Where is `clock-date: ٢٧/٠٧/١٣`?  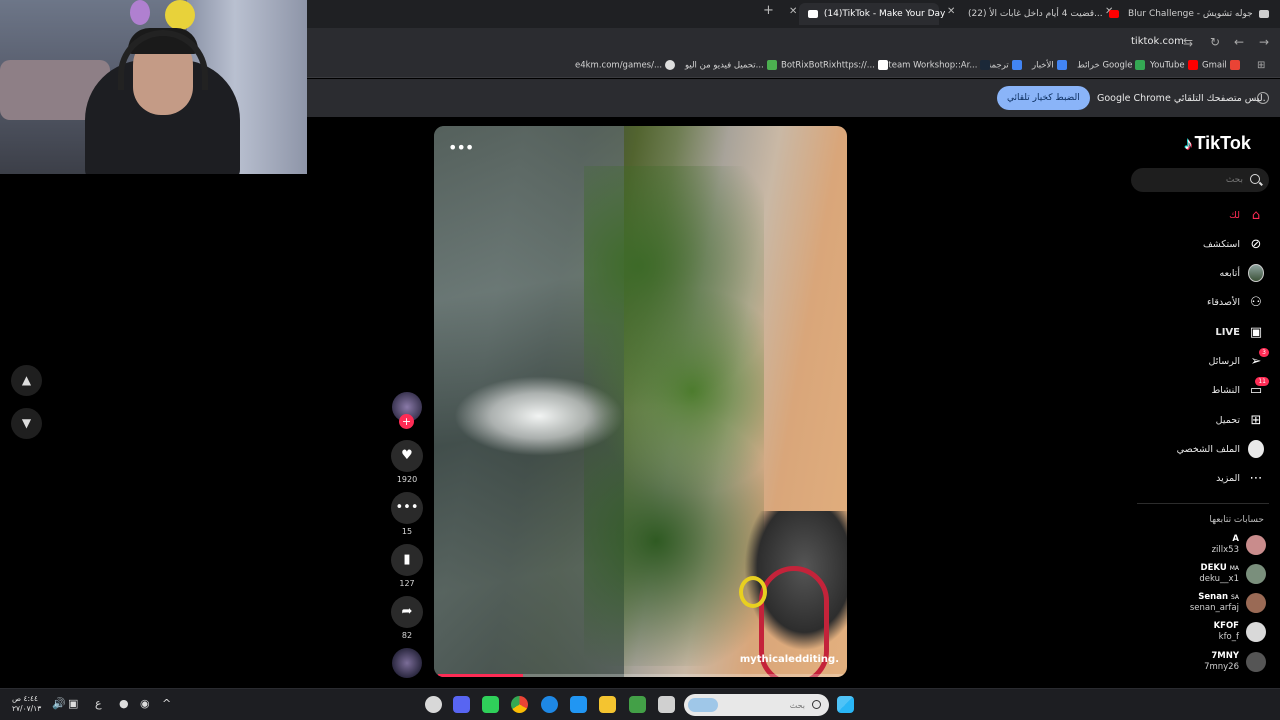
clock-date: ٢٧/٠٧/١٣ is located at coordinates (27, 708).